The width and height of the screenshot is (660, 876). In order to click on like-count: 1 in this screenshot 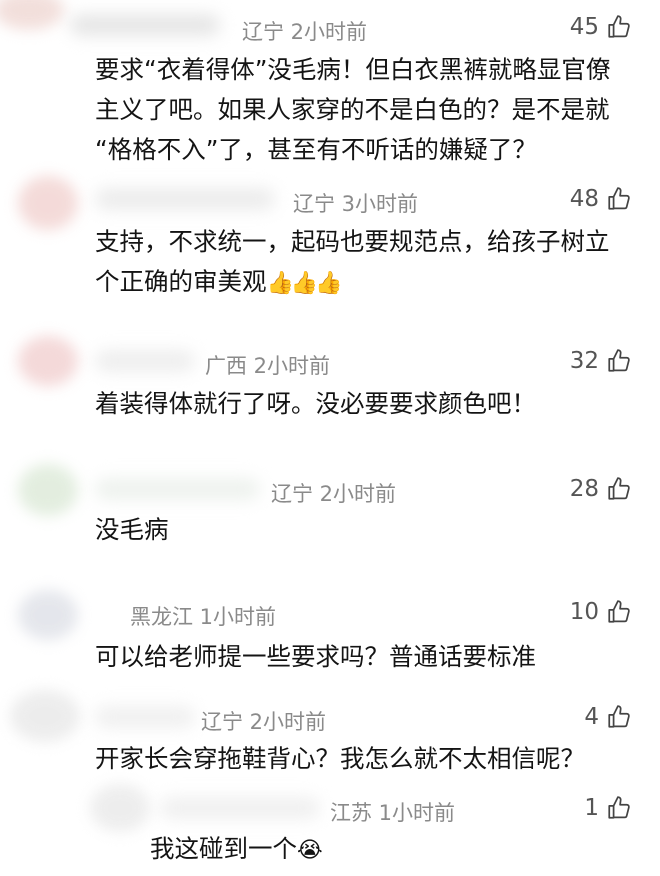, I will do `click(591, 808)`.